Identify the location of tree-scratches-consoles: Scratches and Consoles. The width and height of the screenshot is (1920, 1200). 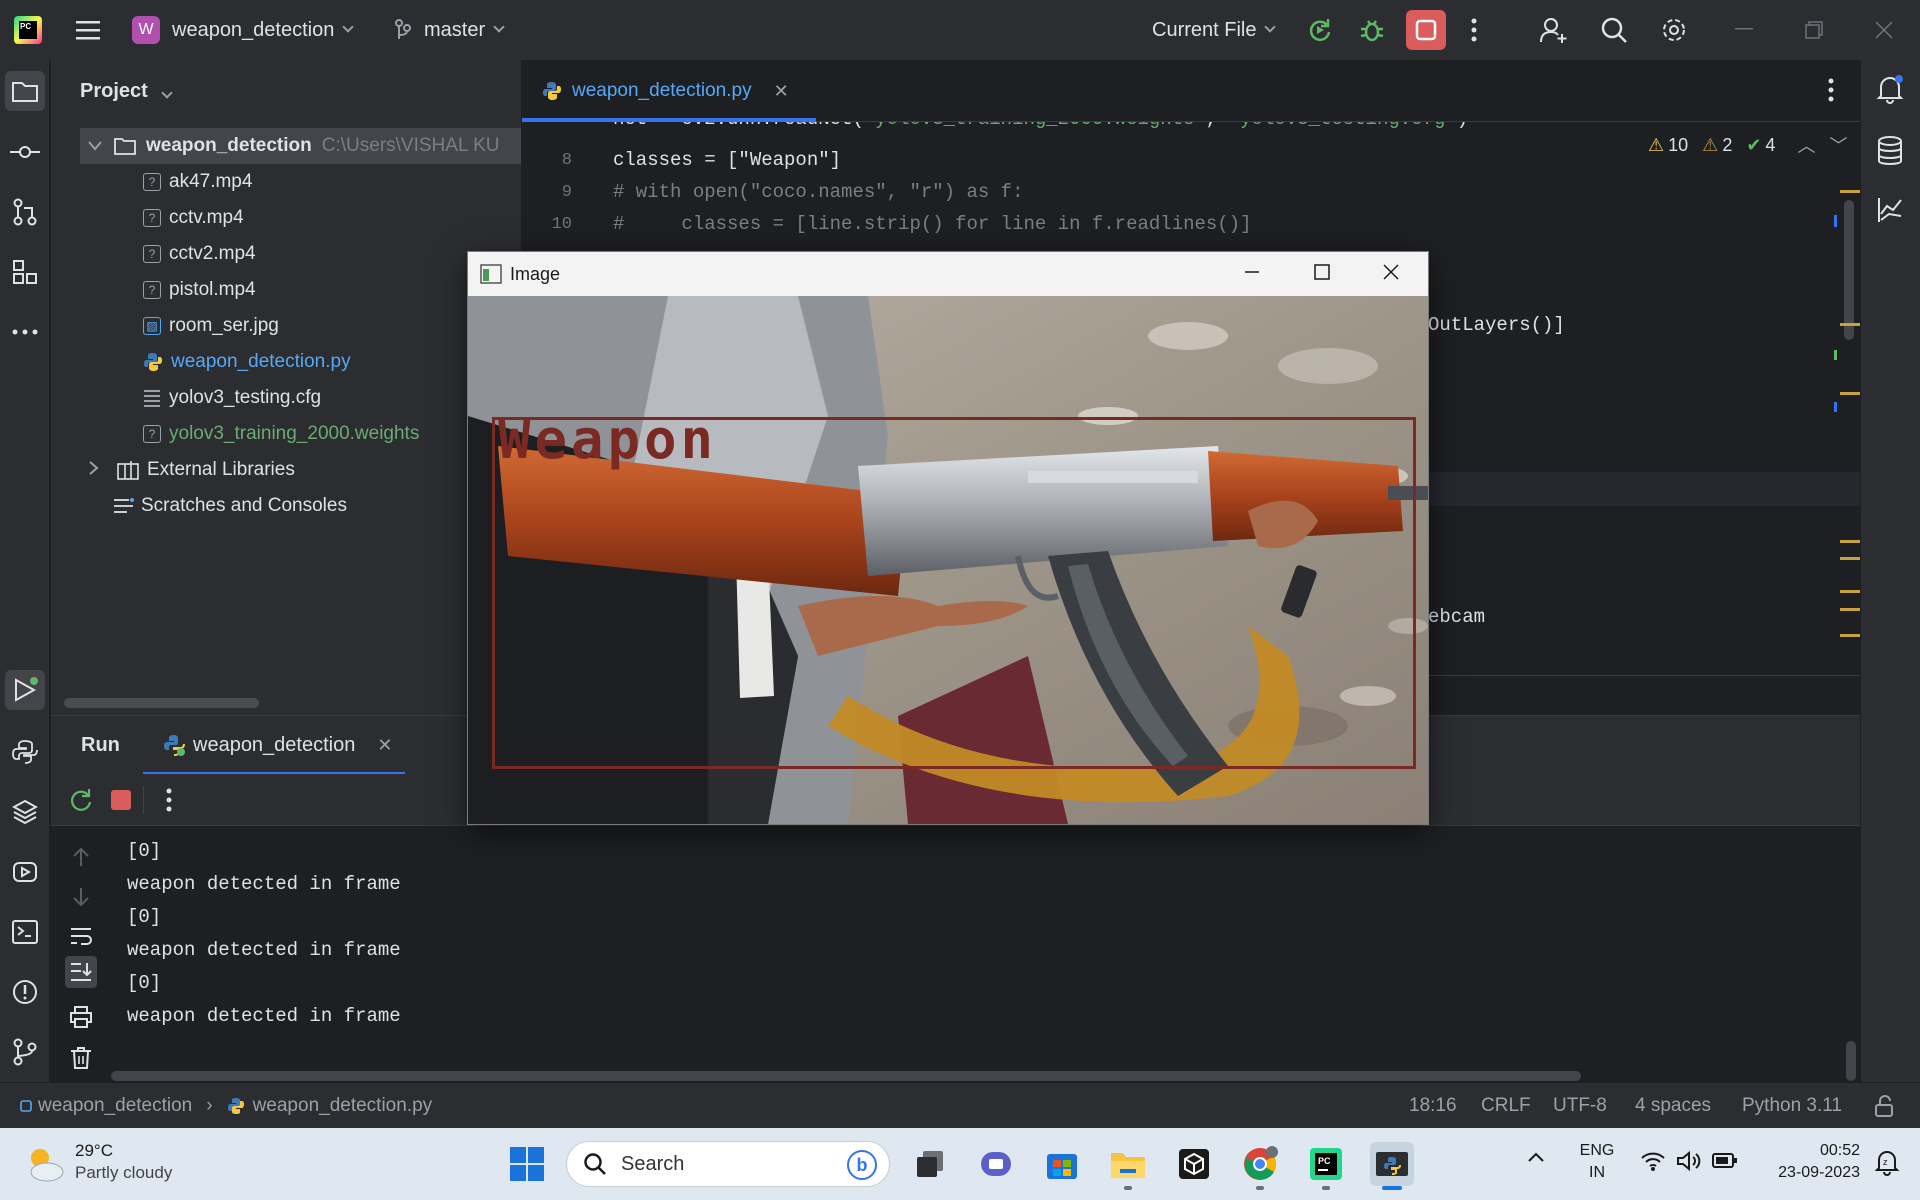
(230, 506).